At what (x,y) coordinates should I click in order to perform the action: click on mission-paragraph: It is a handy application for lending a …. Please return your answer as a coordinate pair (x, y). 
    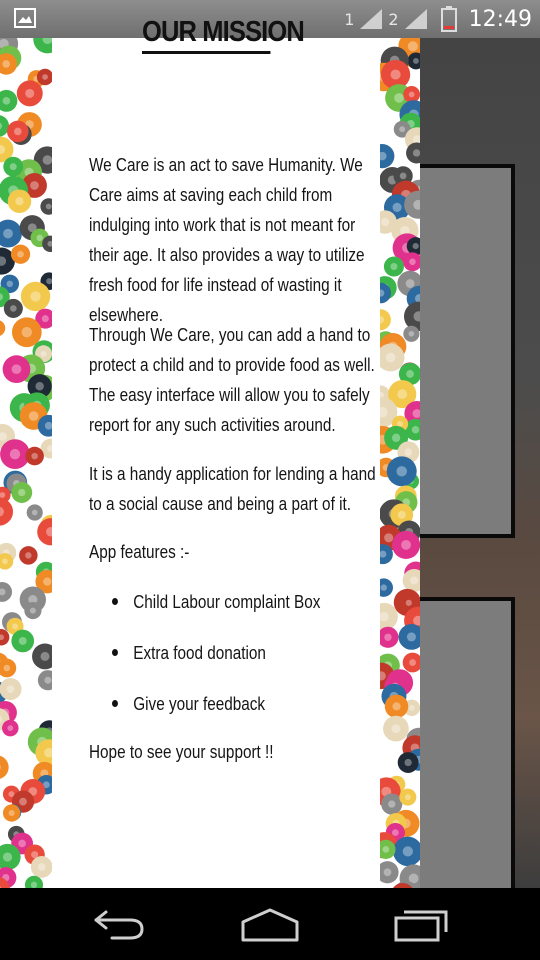
    Looking at the image, I should click on (232, 489).